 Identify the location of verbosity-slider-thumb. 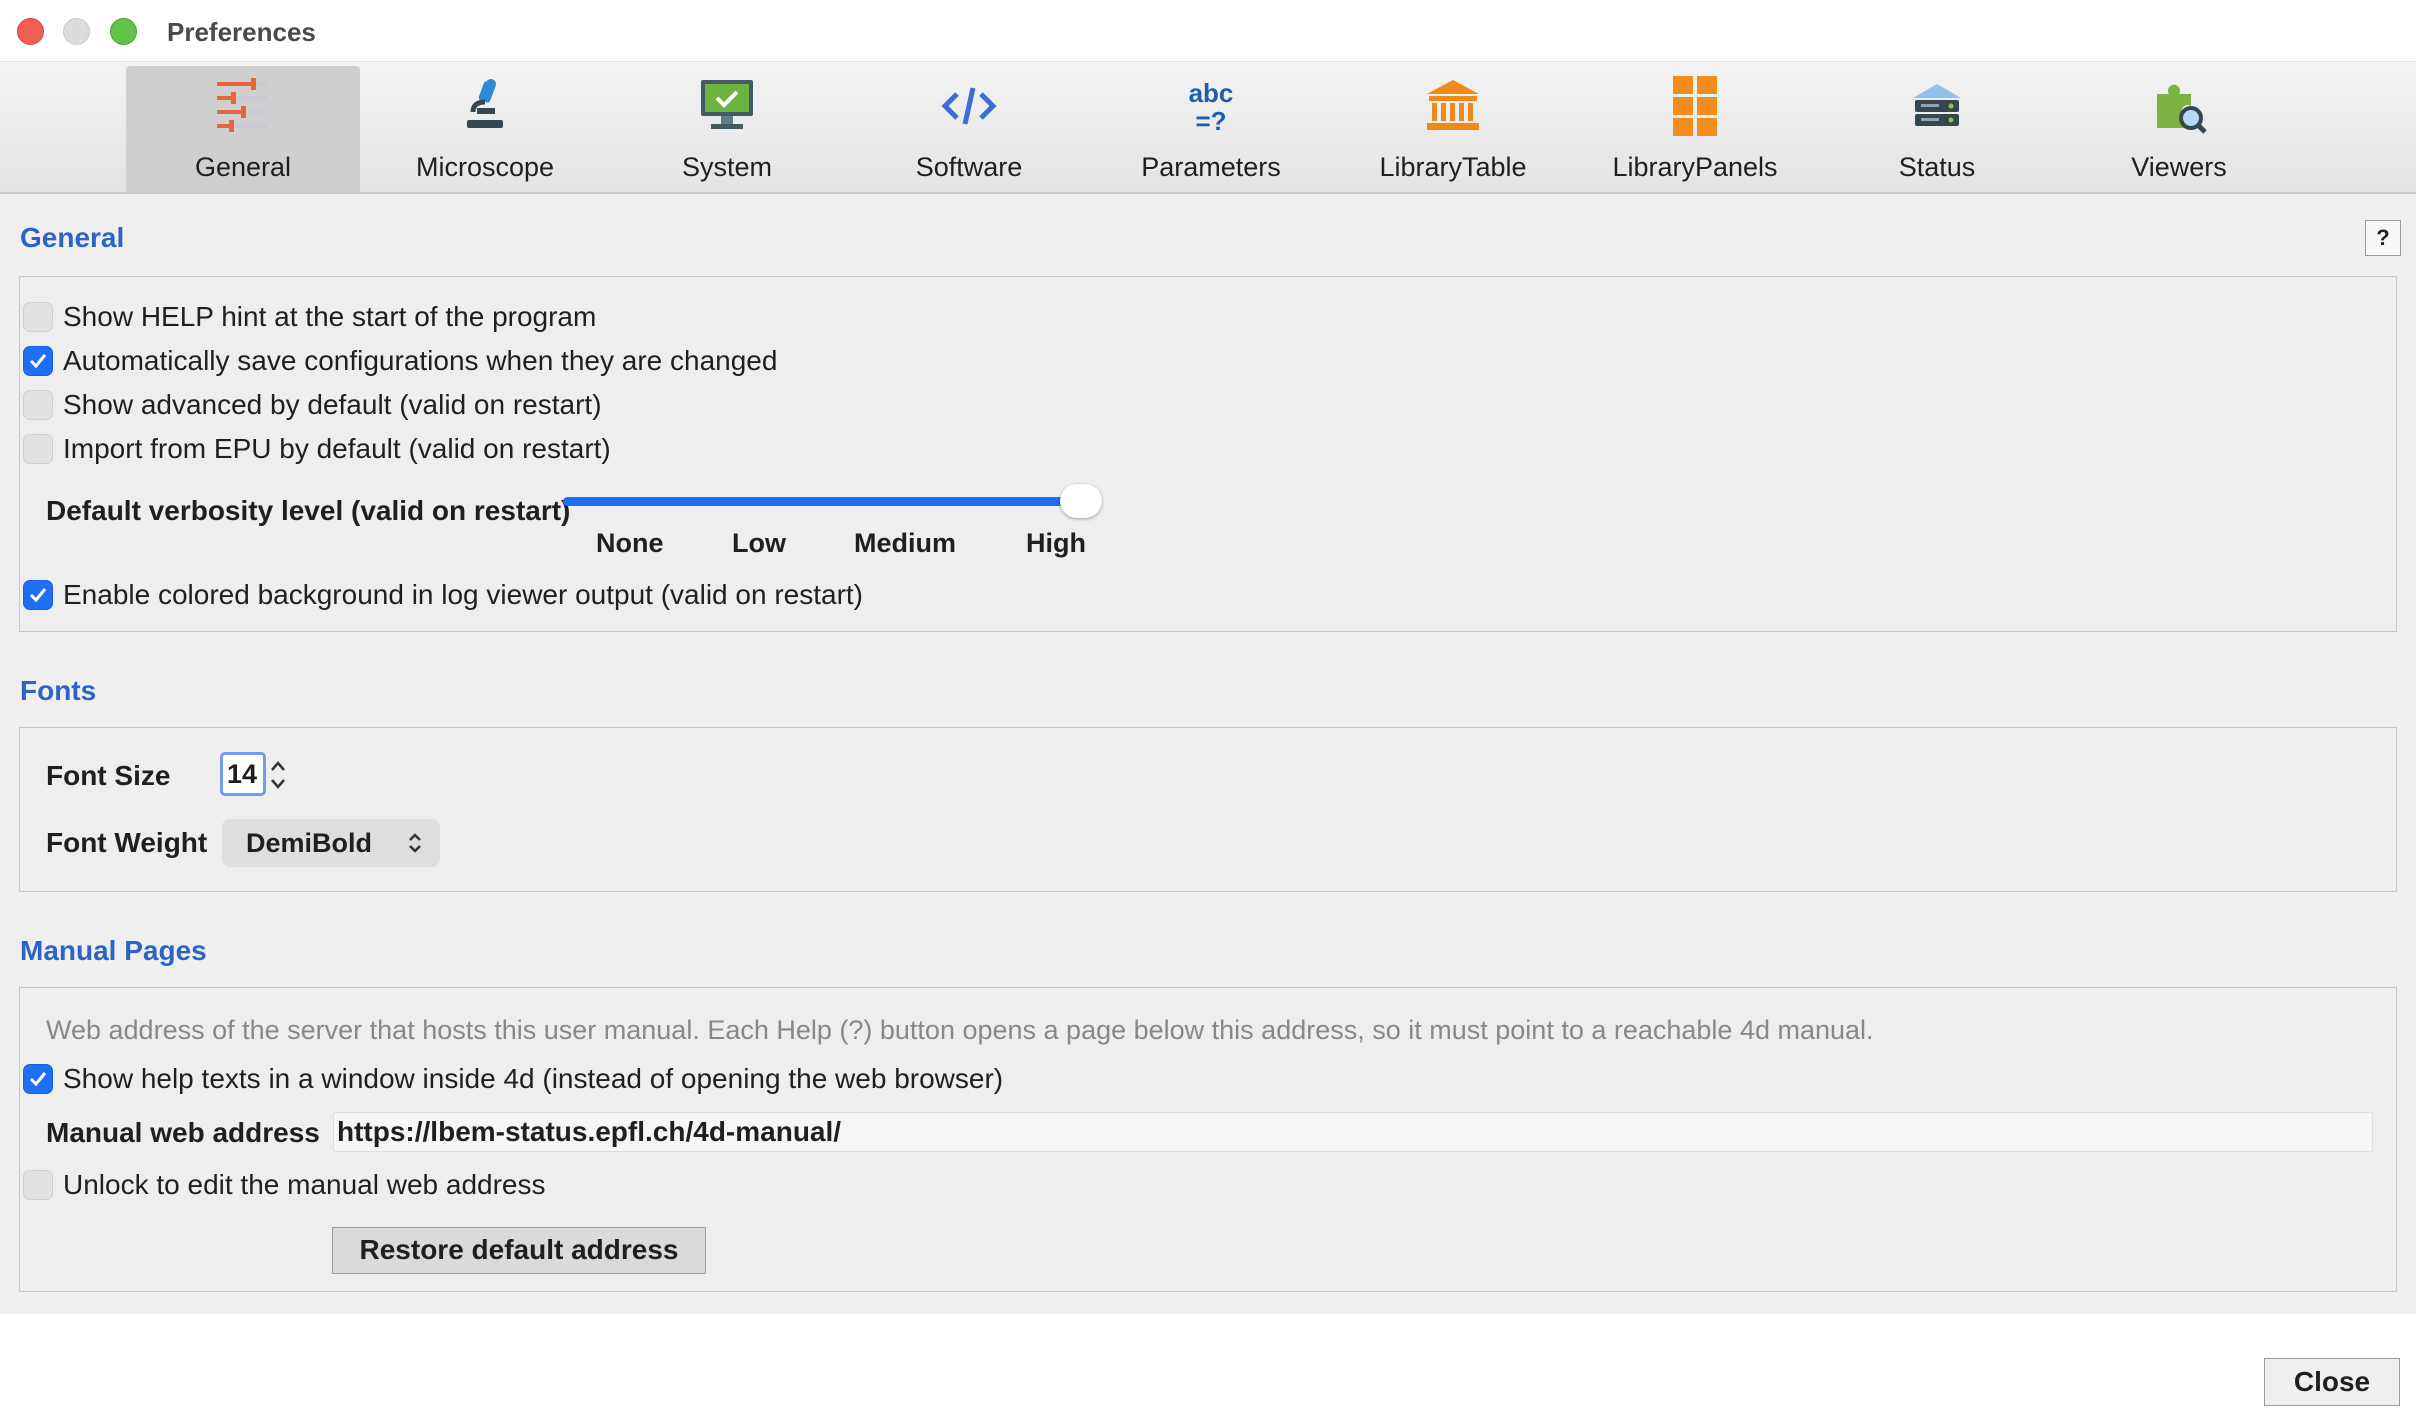
(1081, 501).